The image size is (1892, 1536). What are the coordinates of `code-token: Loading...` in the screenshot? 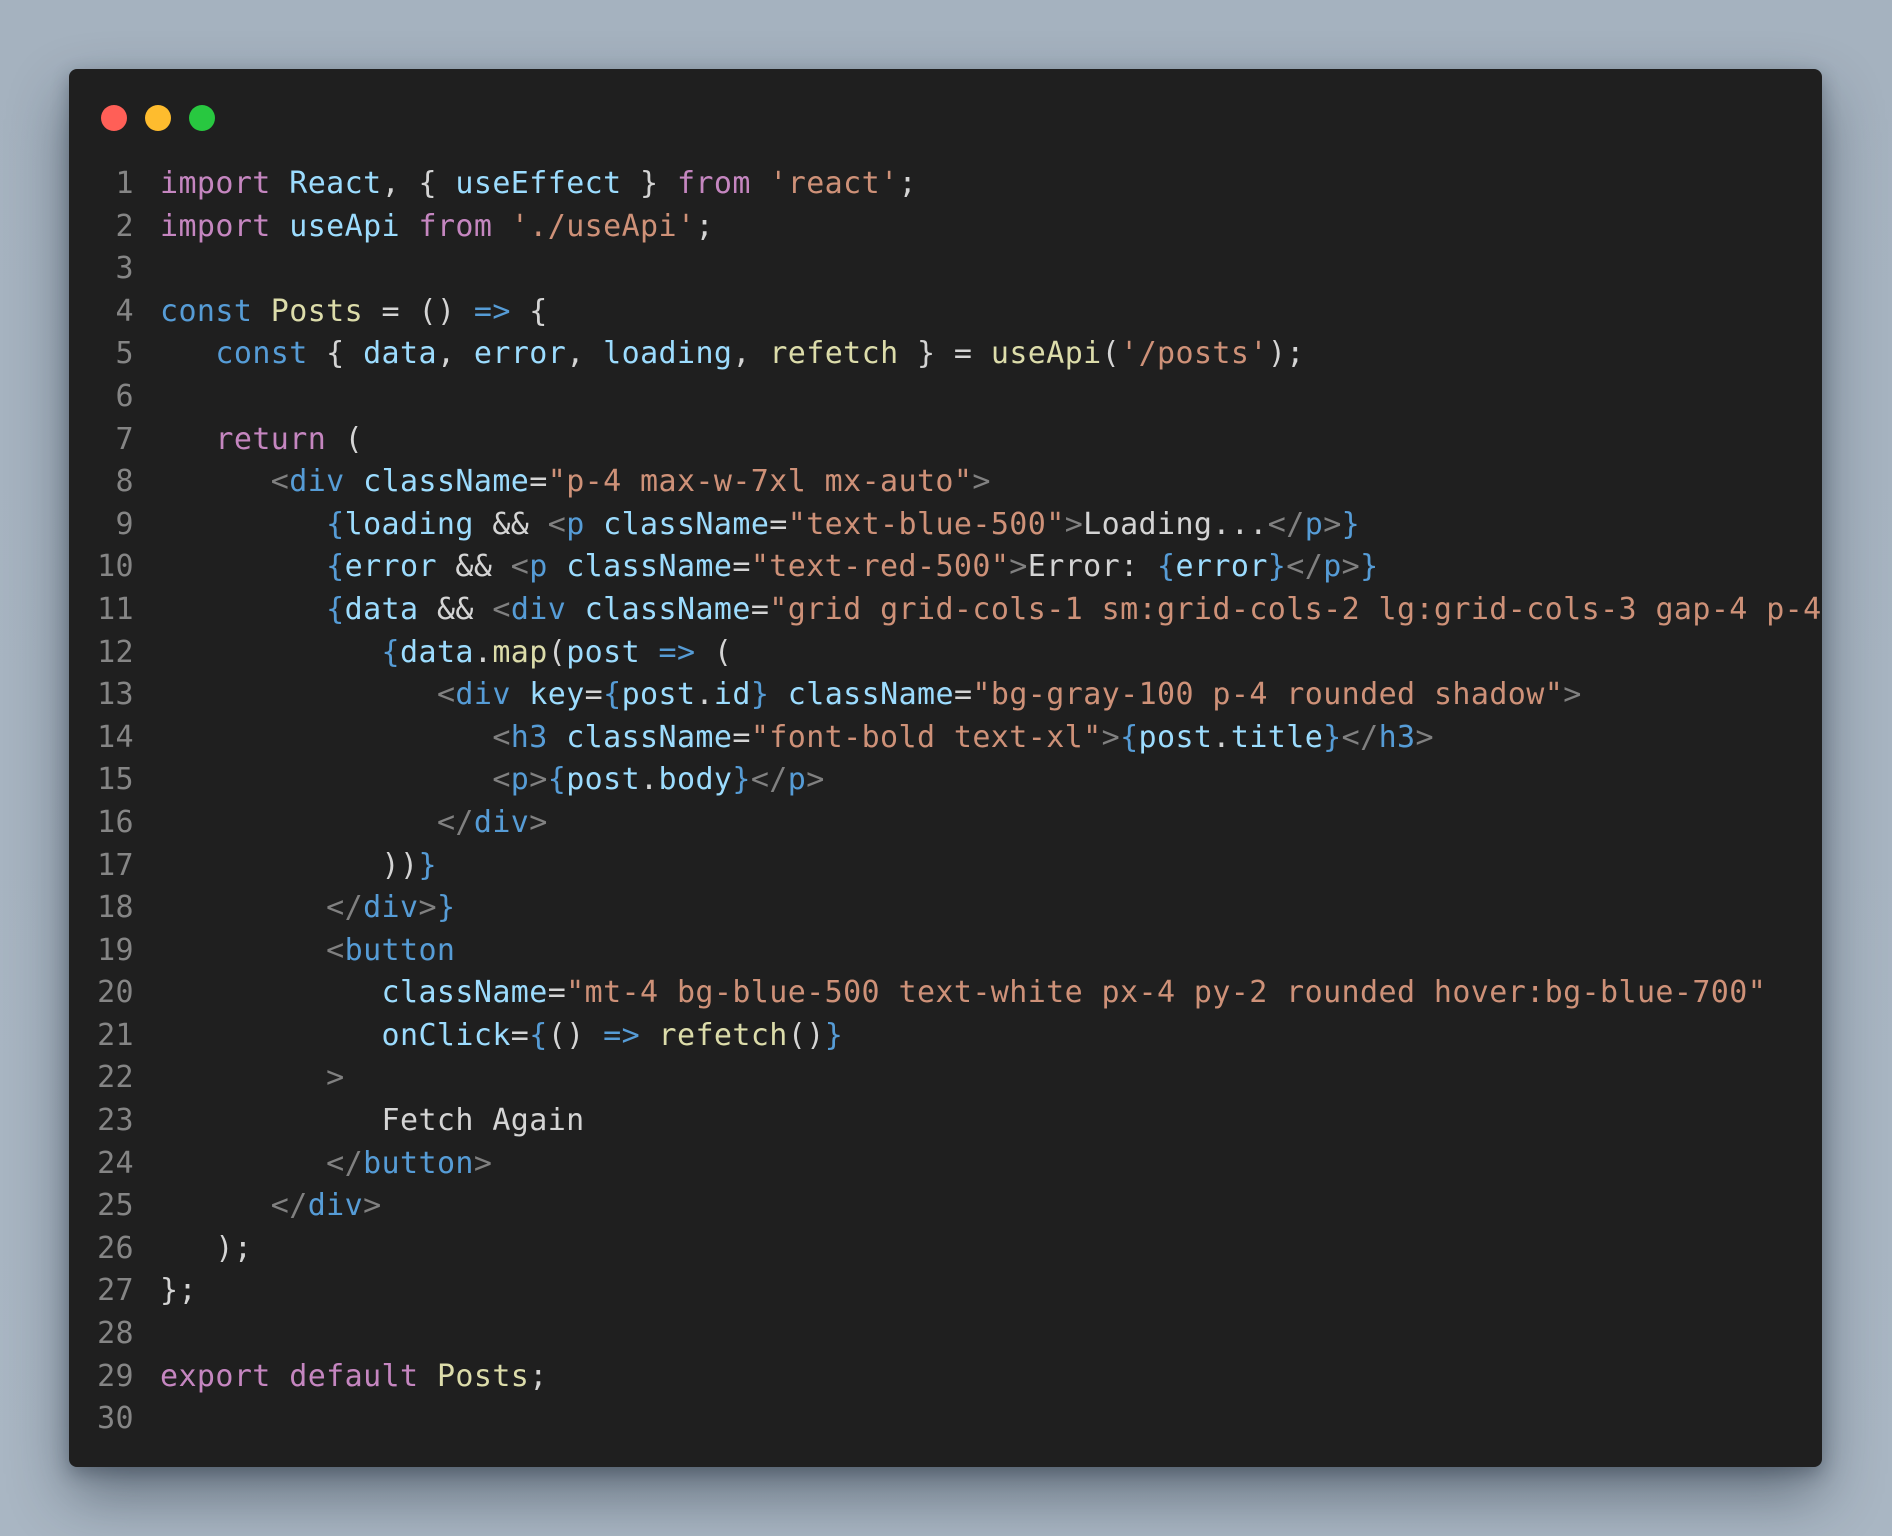 It's located at (1175, 524).